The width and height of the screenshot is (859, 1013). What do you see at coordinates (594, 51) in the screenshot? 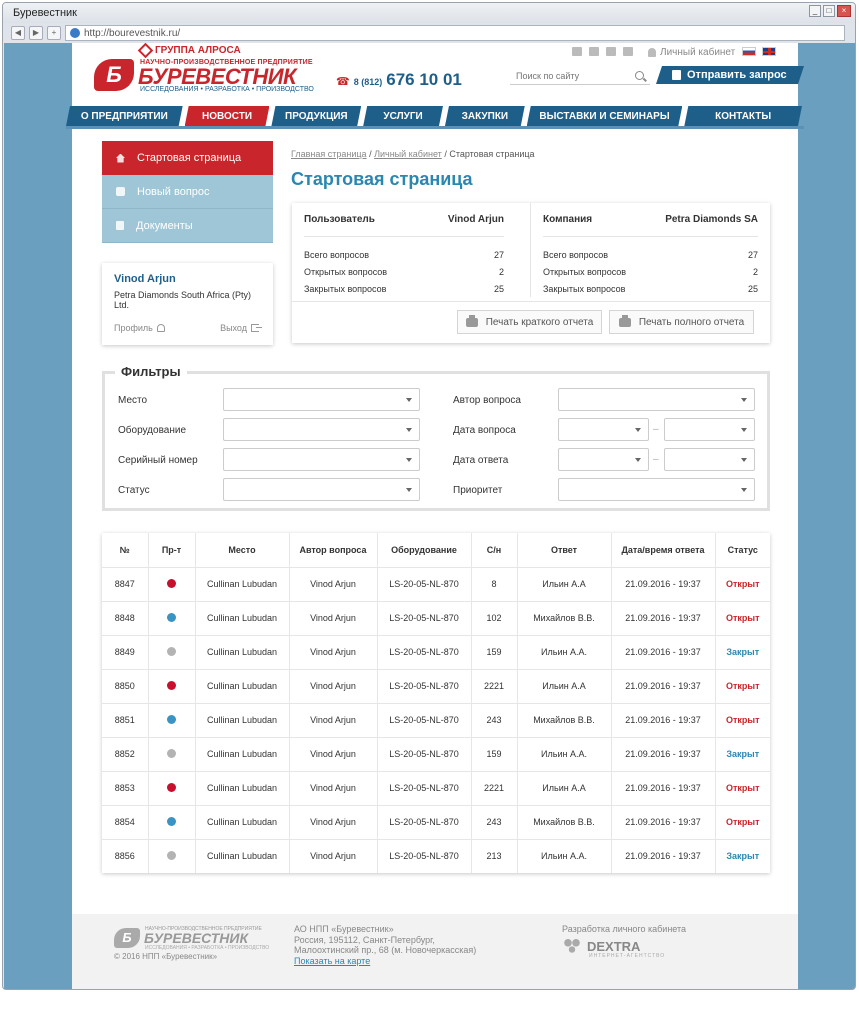
I see `sitemap-icon` at bounding box center [594, 51].